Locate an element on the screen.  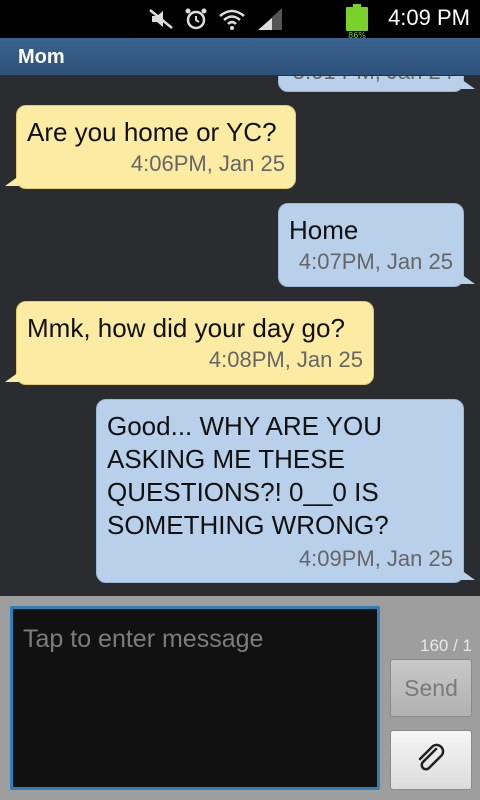
alarm-icon is located at coordinates (196, 19).